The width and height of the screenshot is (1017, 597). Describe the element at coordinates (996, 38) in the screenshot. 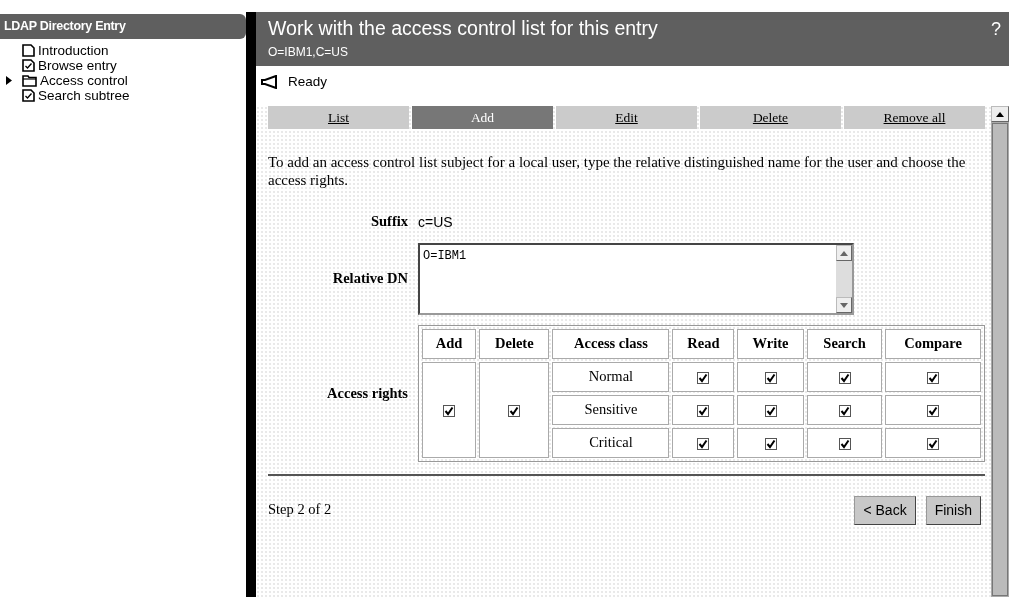

I see `help-button: ?` at that location.